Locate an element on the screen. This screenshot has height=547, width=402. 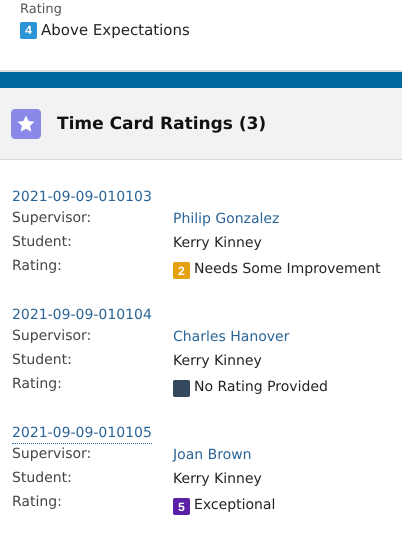
supervisor-link: Charles Hanover is located at coordinates (231, 337).